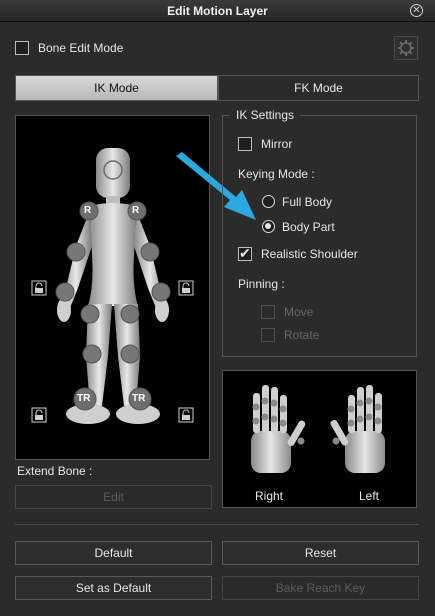  I want to click on close-icon: ✕, so click(416, 10).